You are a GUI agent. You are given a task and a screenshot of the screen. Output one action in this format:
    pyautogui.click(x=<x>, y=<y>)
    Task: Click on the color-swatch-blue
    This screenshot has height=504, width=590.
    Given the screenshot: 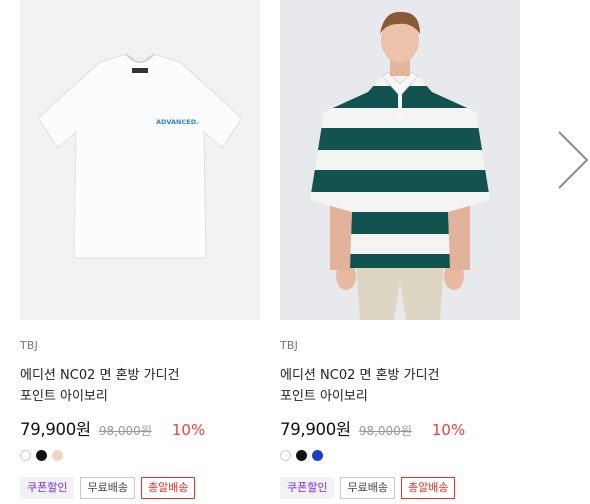 What is the action you would take?
    pyautogui.click(x=317, y=455)
    